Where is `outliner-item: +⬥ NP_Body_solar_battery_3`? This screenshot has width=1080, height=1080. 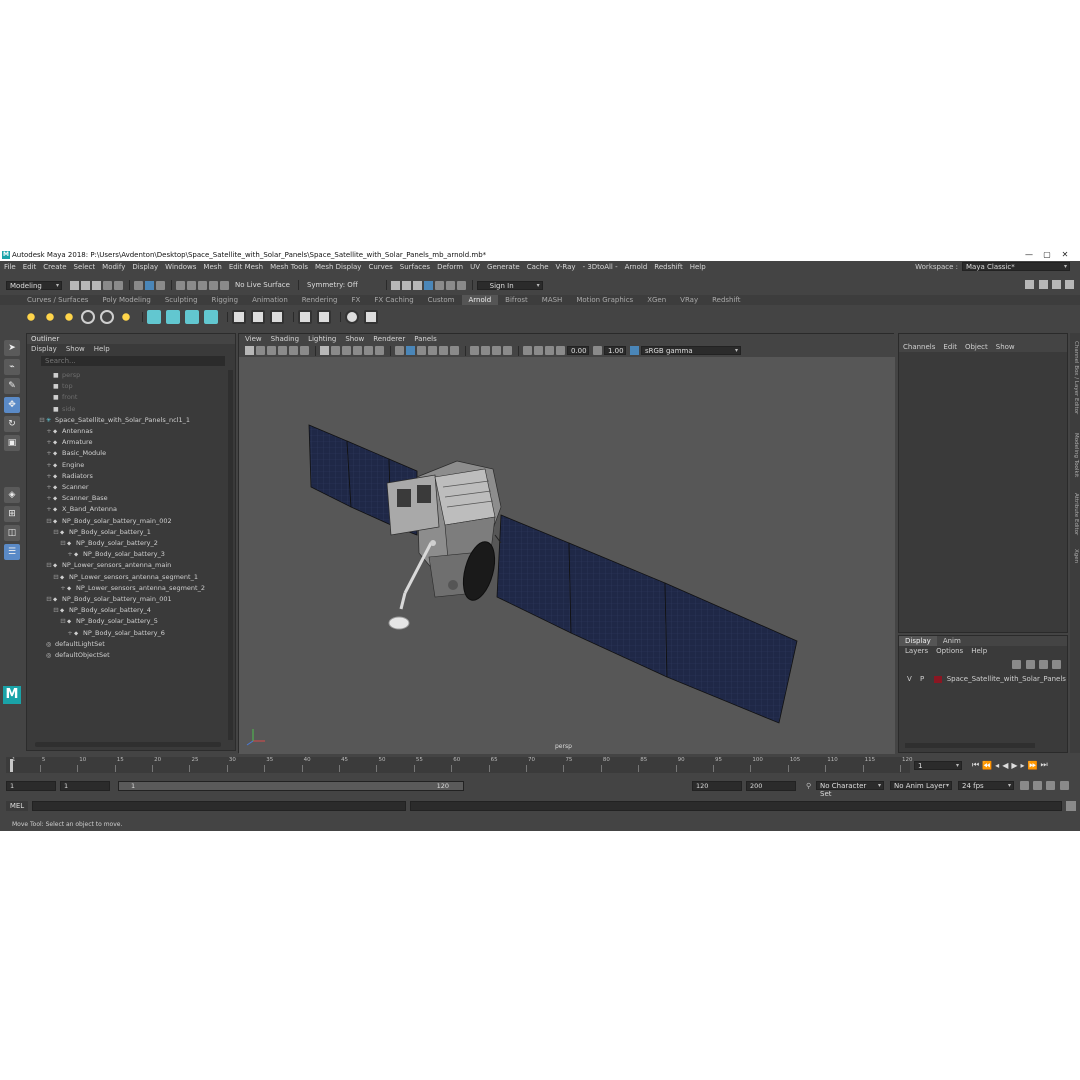 outliner-item: +⬥ NP_Body_solar_battery_3 is located at coordinates (115, 554).